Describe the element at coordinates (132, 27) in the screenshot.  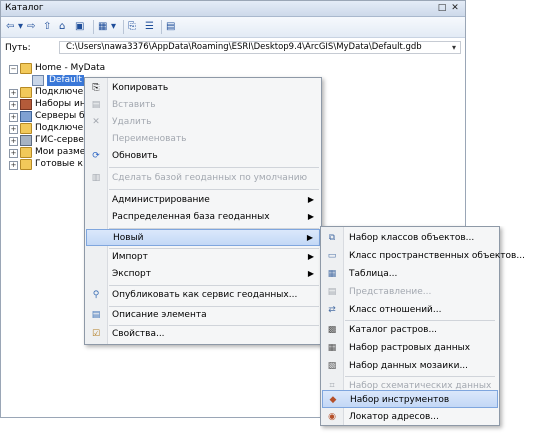
I see `toggle-tree-icon: ⎘` at that location.